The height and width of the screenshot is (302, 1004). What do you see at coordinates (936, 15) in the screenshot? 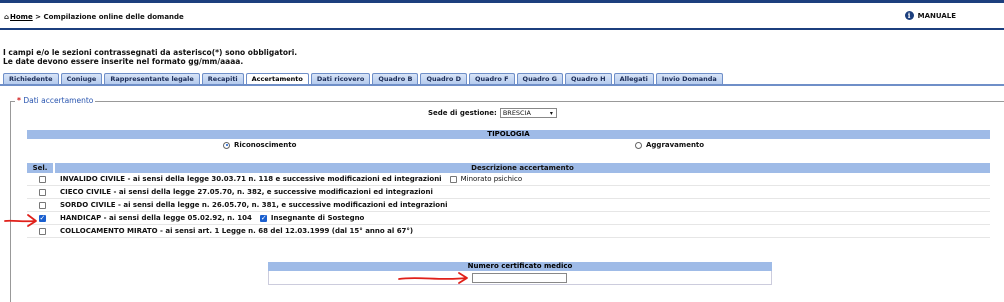
I see `manual-label: MANUALE` at bounding box center [936, 15].